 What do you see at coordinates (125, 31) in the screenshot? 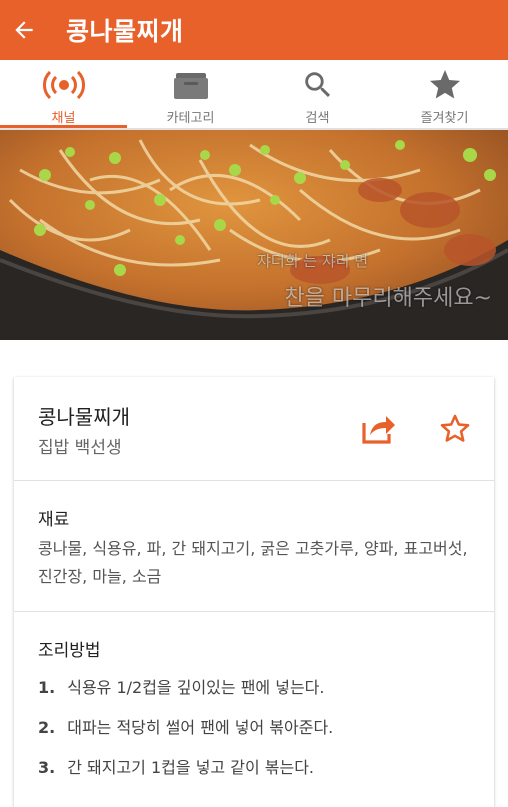
I see `page-title: 콩나물찌개` at bounding box center [125, 31].